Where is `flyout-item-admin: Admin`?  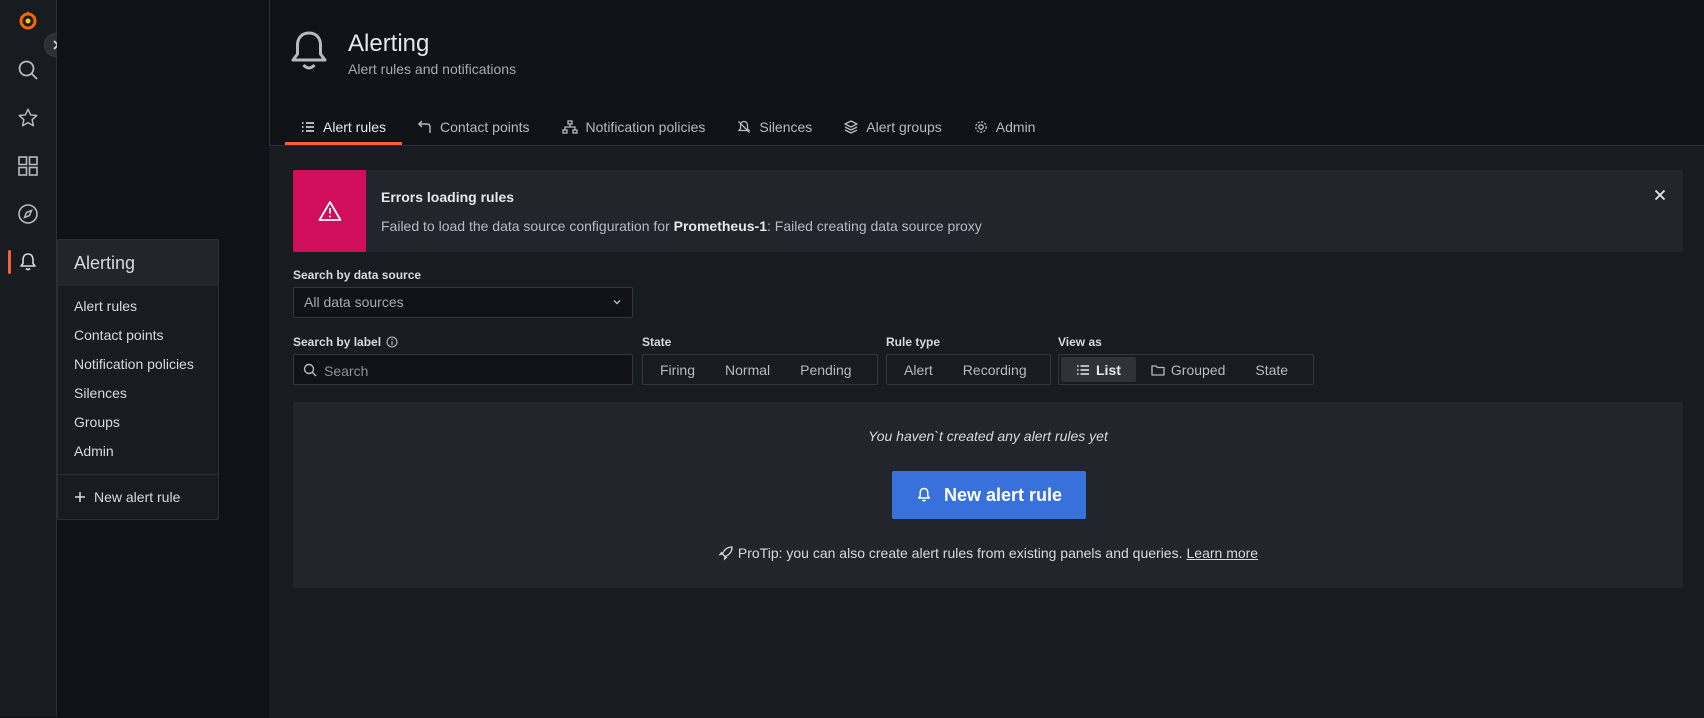
flyout-item-admin: Admin is located at coordinates (138, 451).